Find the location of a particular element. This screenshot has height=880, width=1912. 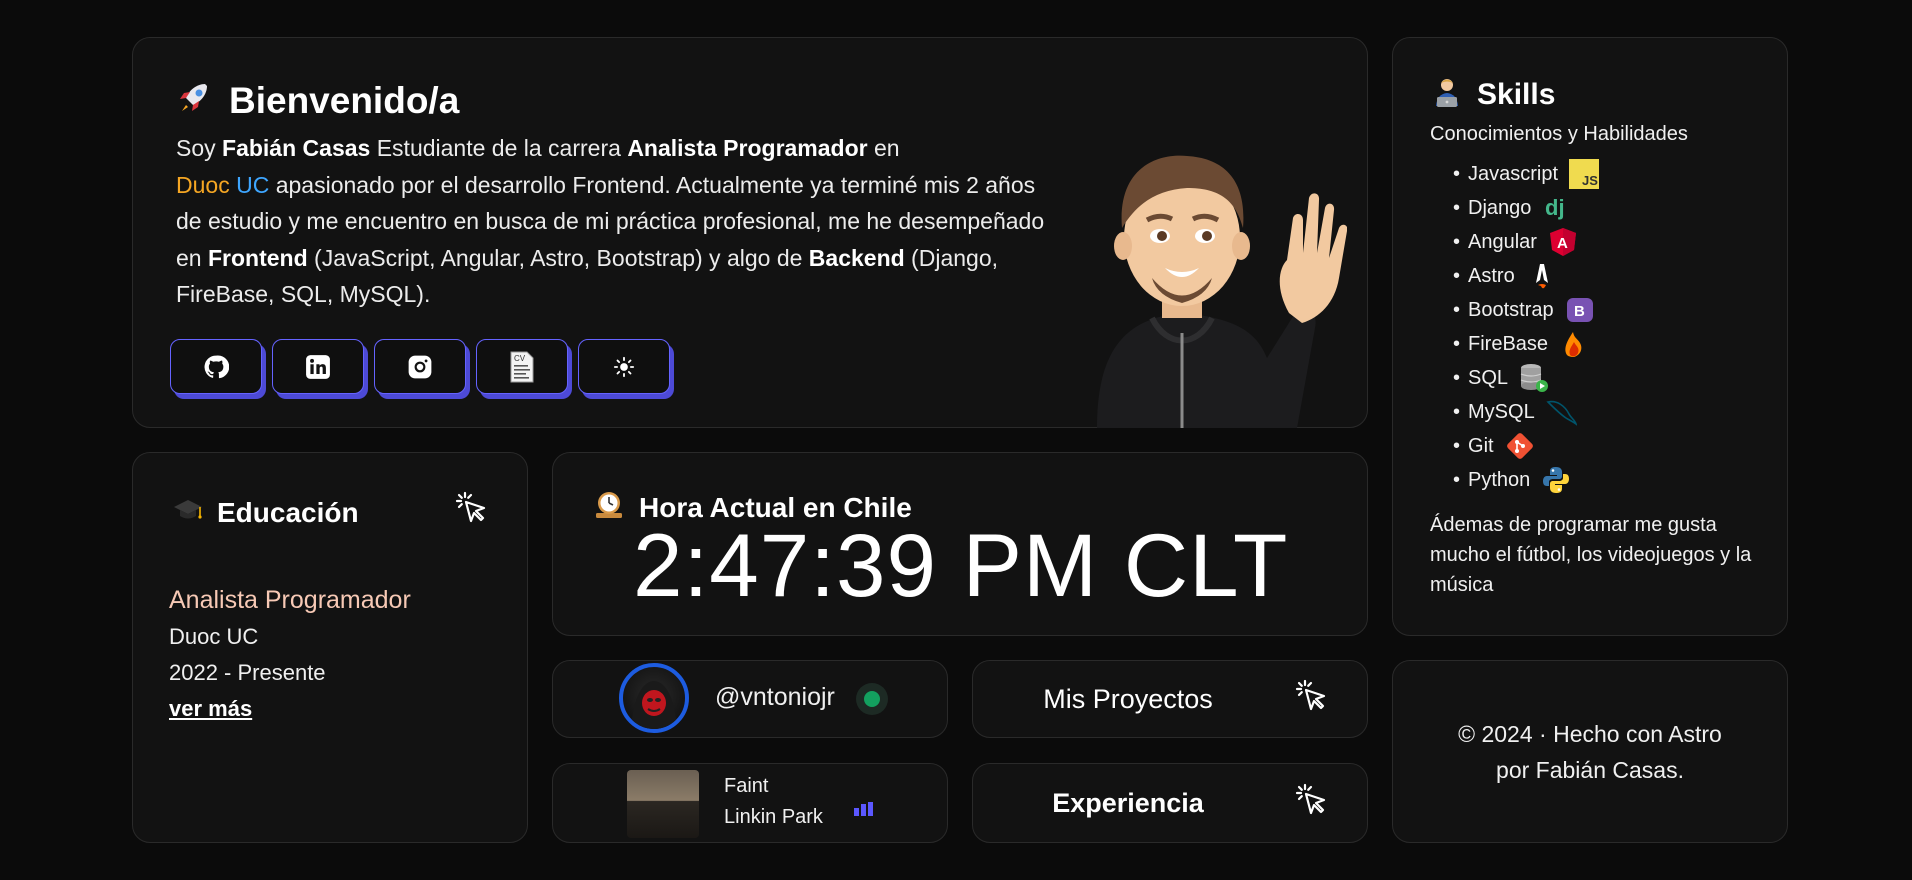

theme-toggle-button is located at coordinates (624, 366).